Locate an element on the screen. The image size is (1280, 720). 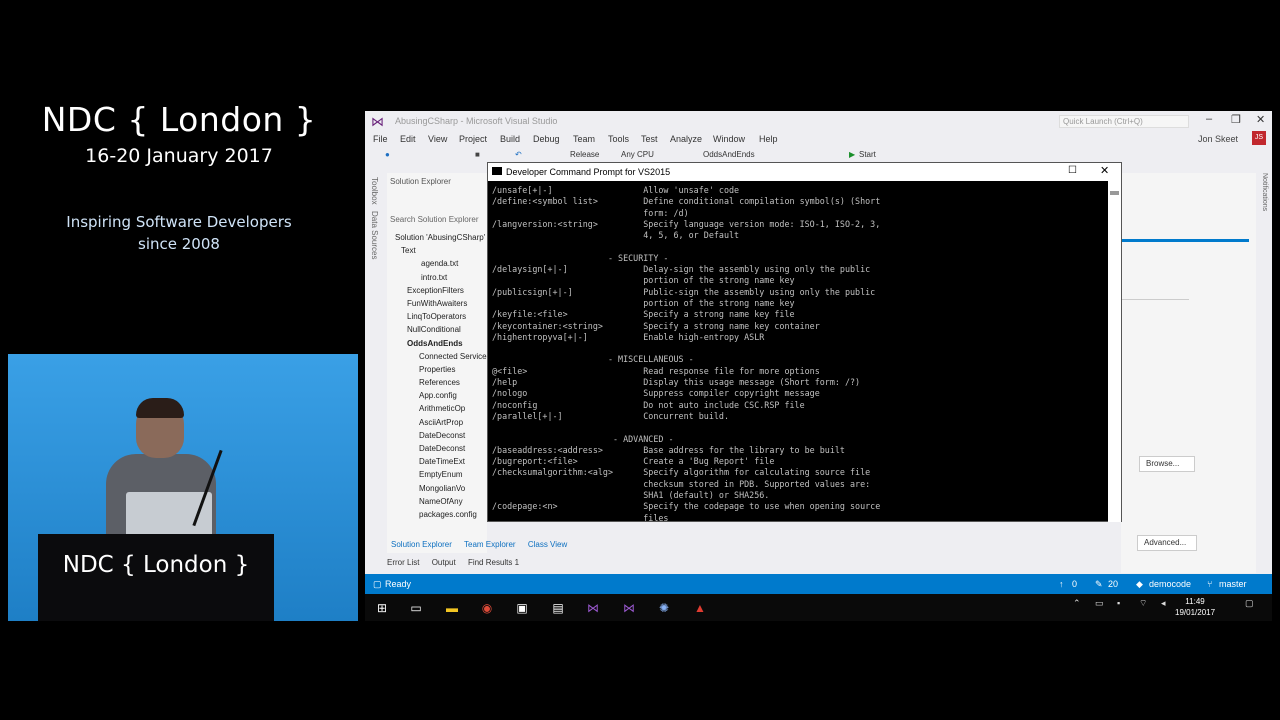
menu-help: Help is located at coordinates (768, 139).